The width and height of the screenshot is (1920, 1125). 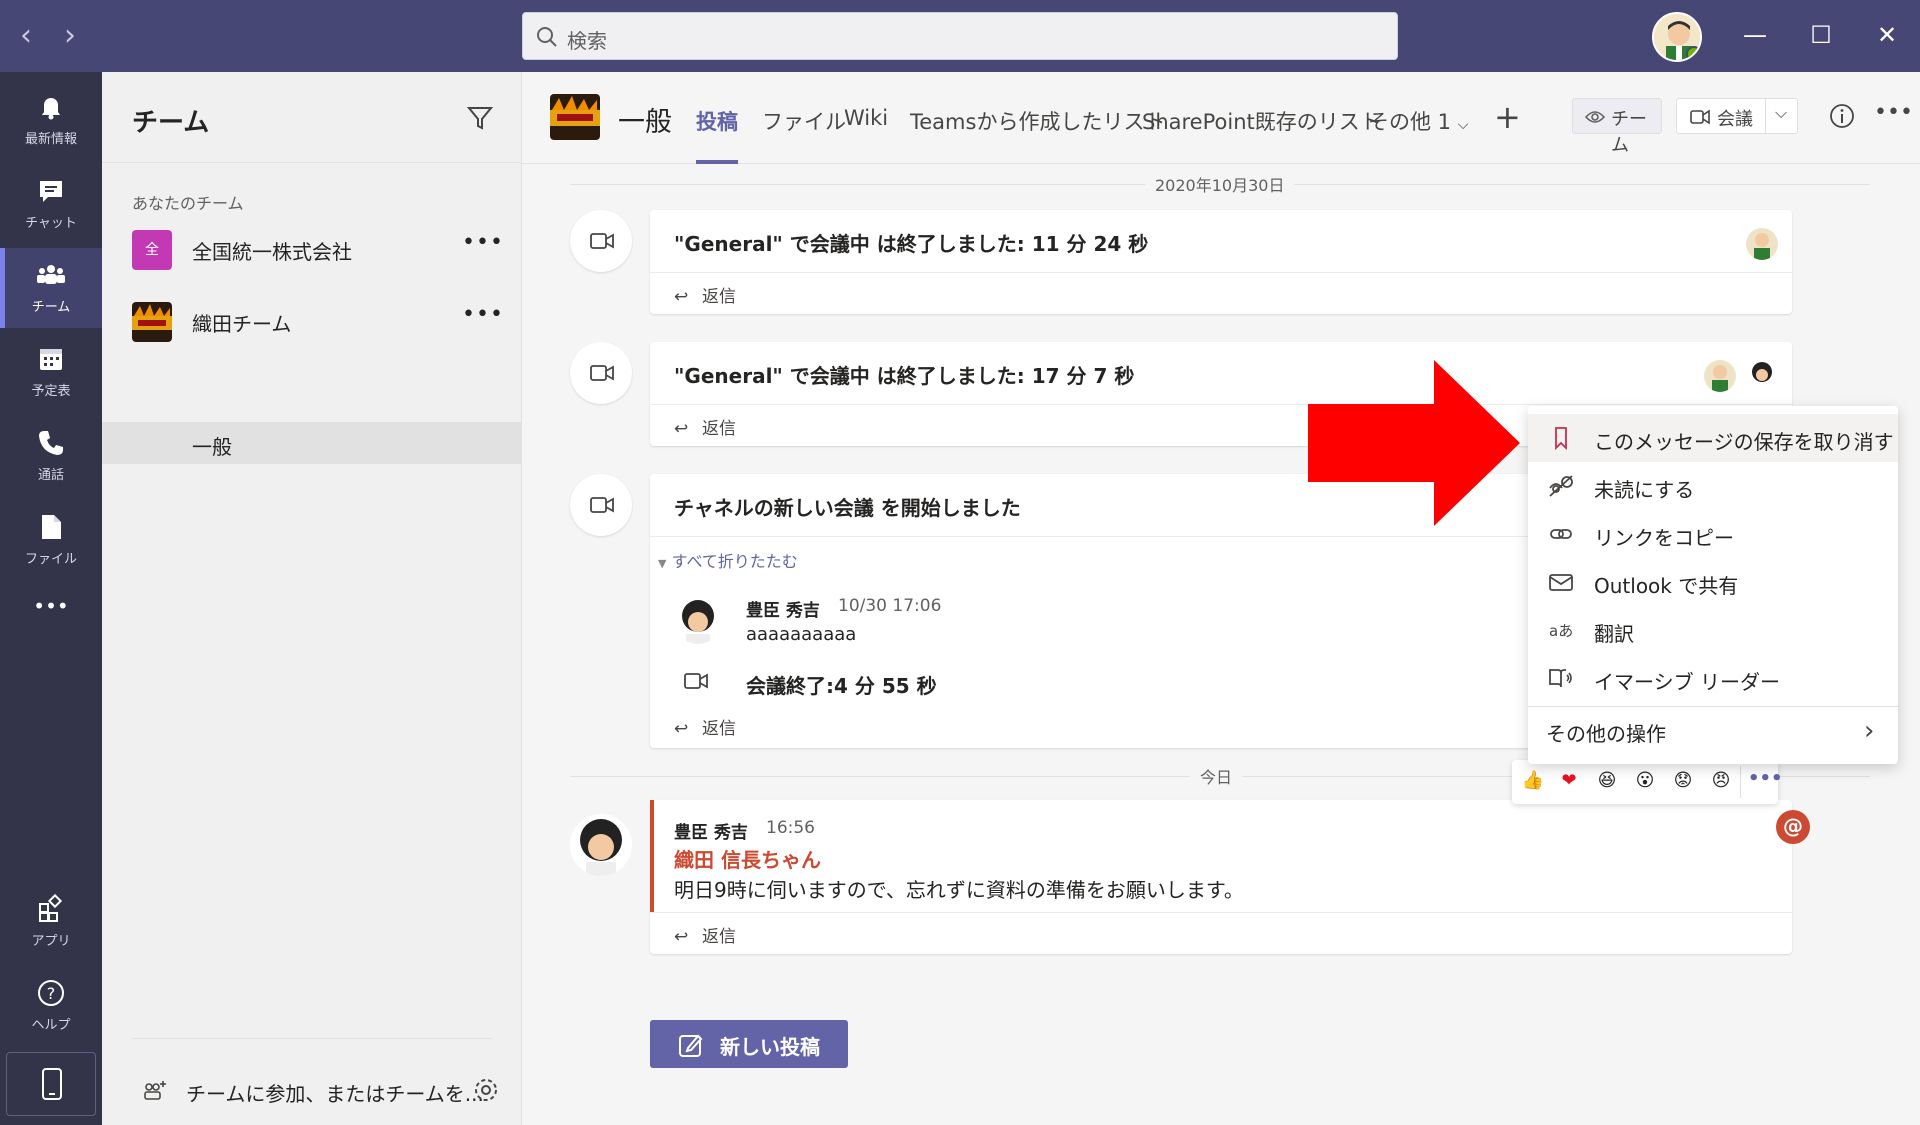 I want to click on appbar-more: •••, so click(x=51, y=612).